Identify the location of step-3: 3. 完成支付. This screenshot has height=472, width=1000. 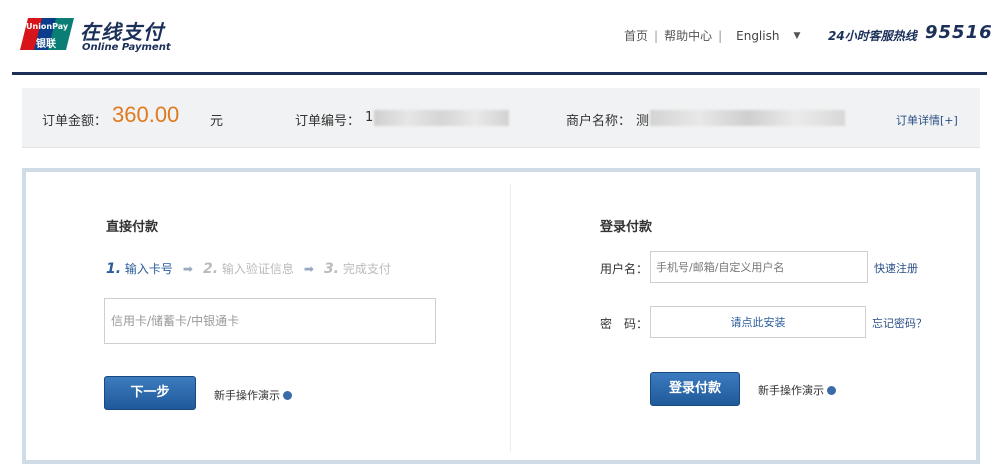
(357, 269).